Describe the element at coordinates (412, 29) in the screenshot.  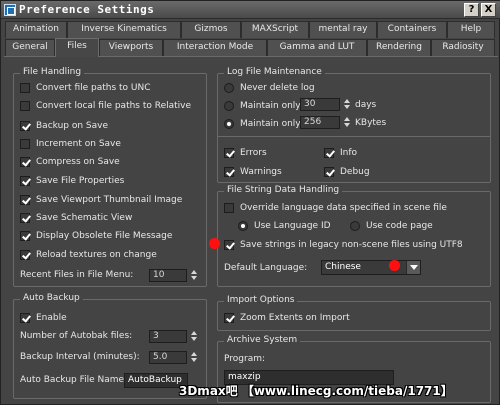
I see `tab-containers: Containers` at that location.